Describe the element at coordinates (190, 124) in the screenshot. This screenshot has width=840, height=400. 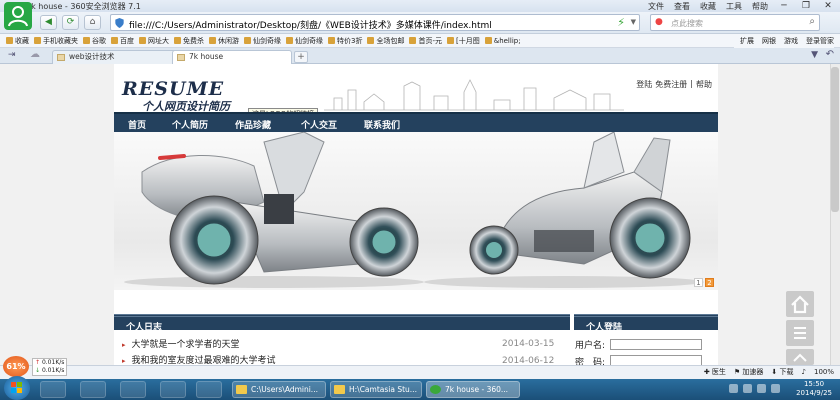
I see `nav-resume: 个人简历` at that location.